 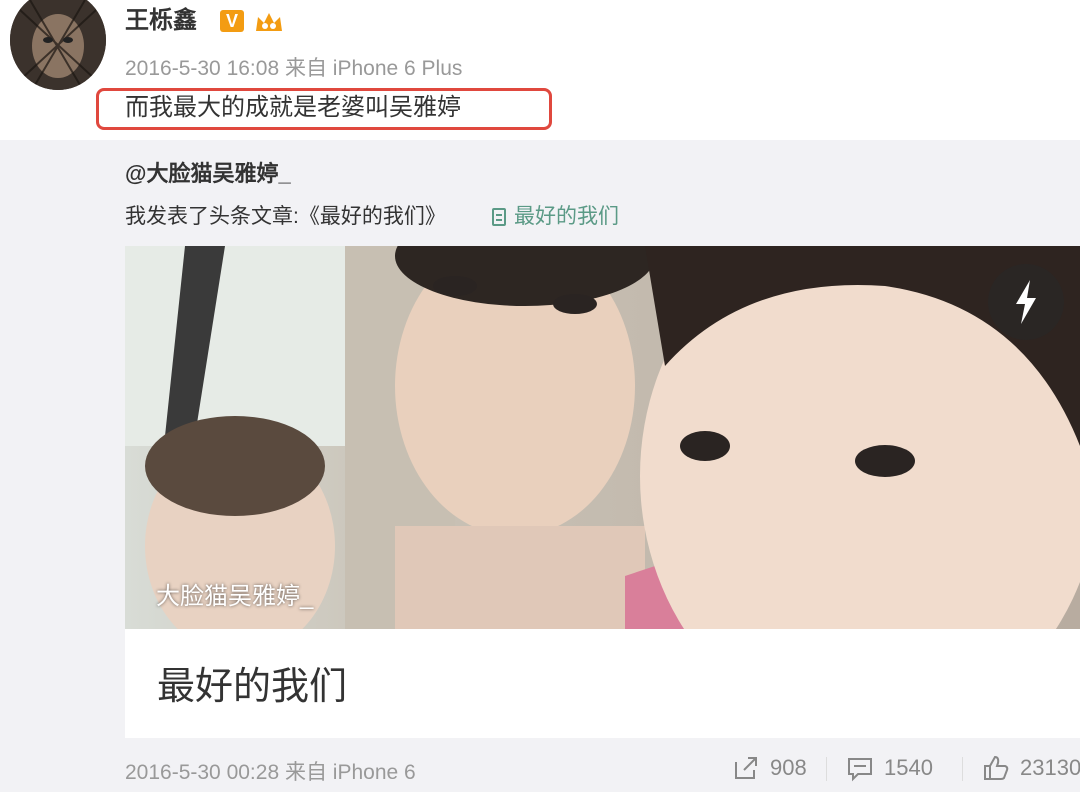 What do you see at coordinates (293, 107) in the screenshot?
I see `post-text: 而我最大的成就是老婆叫吴雅婷` at bounding box center [293, 107].